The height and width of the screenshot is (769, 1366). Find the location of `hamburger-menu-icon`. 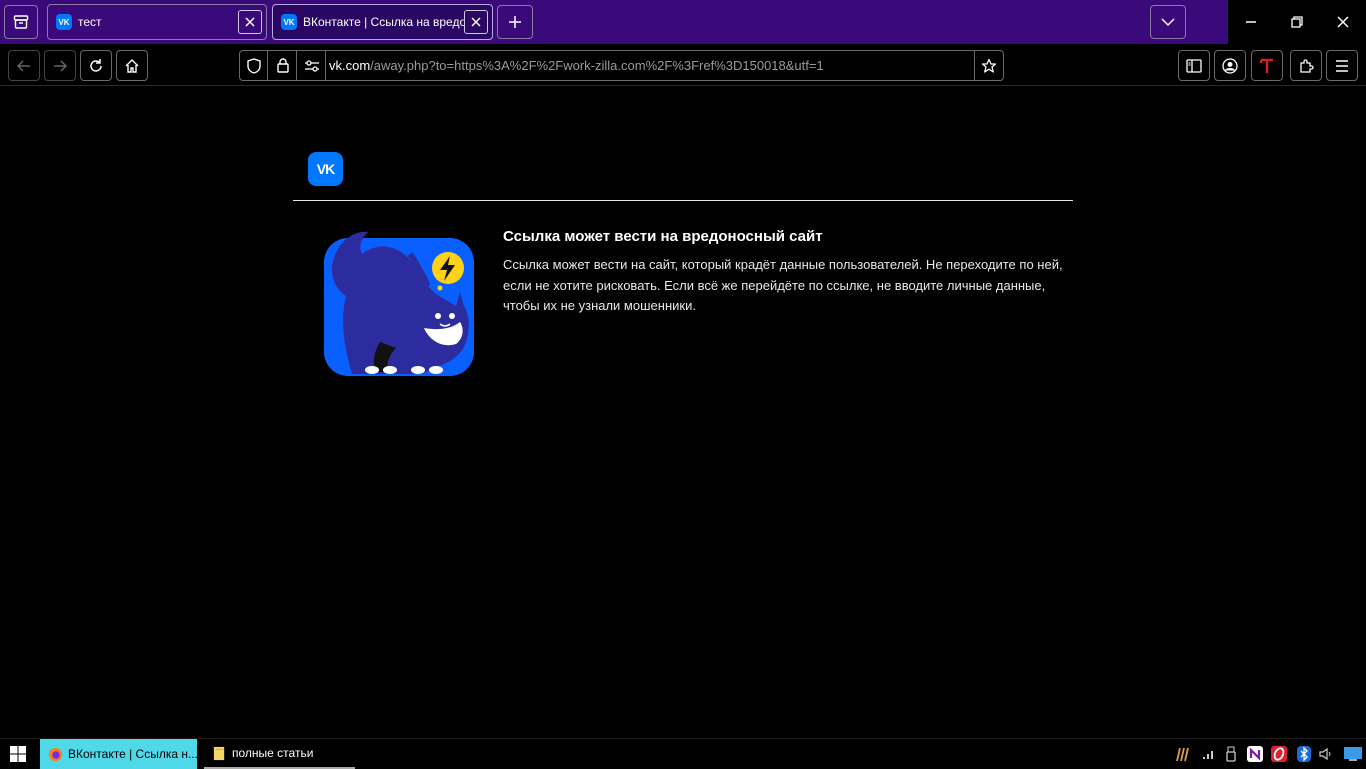

hamburger-menu-icon is located at coordinates (1342, 65).